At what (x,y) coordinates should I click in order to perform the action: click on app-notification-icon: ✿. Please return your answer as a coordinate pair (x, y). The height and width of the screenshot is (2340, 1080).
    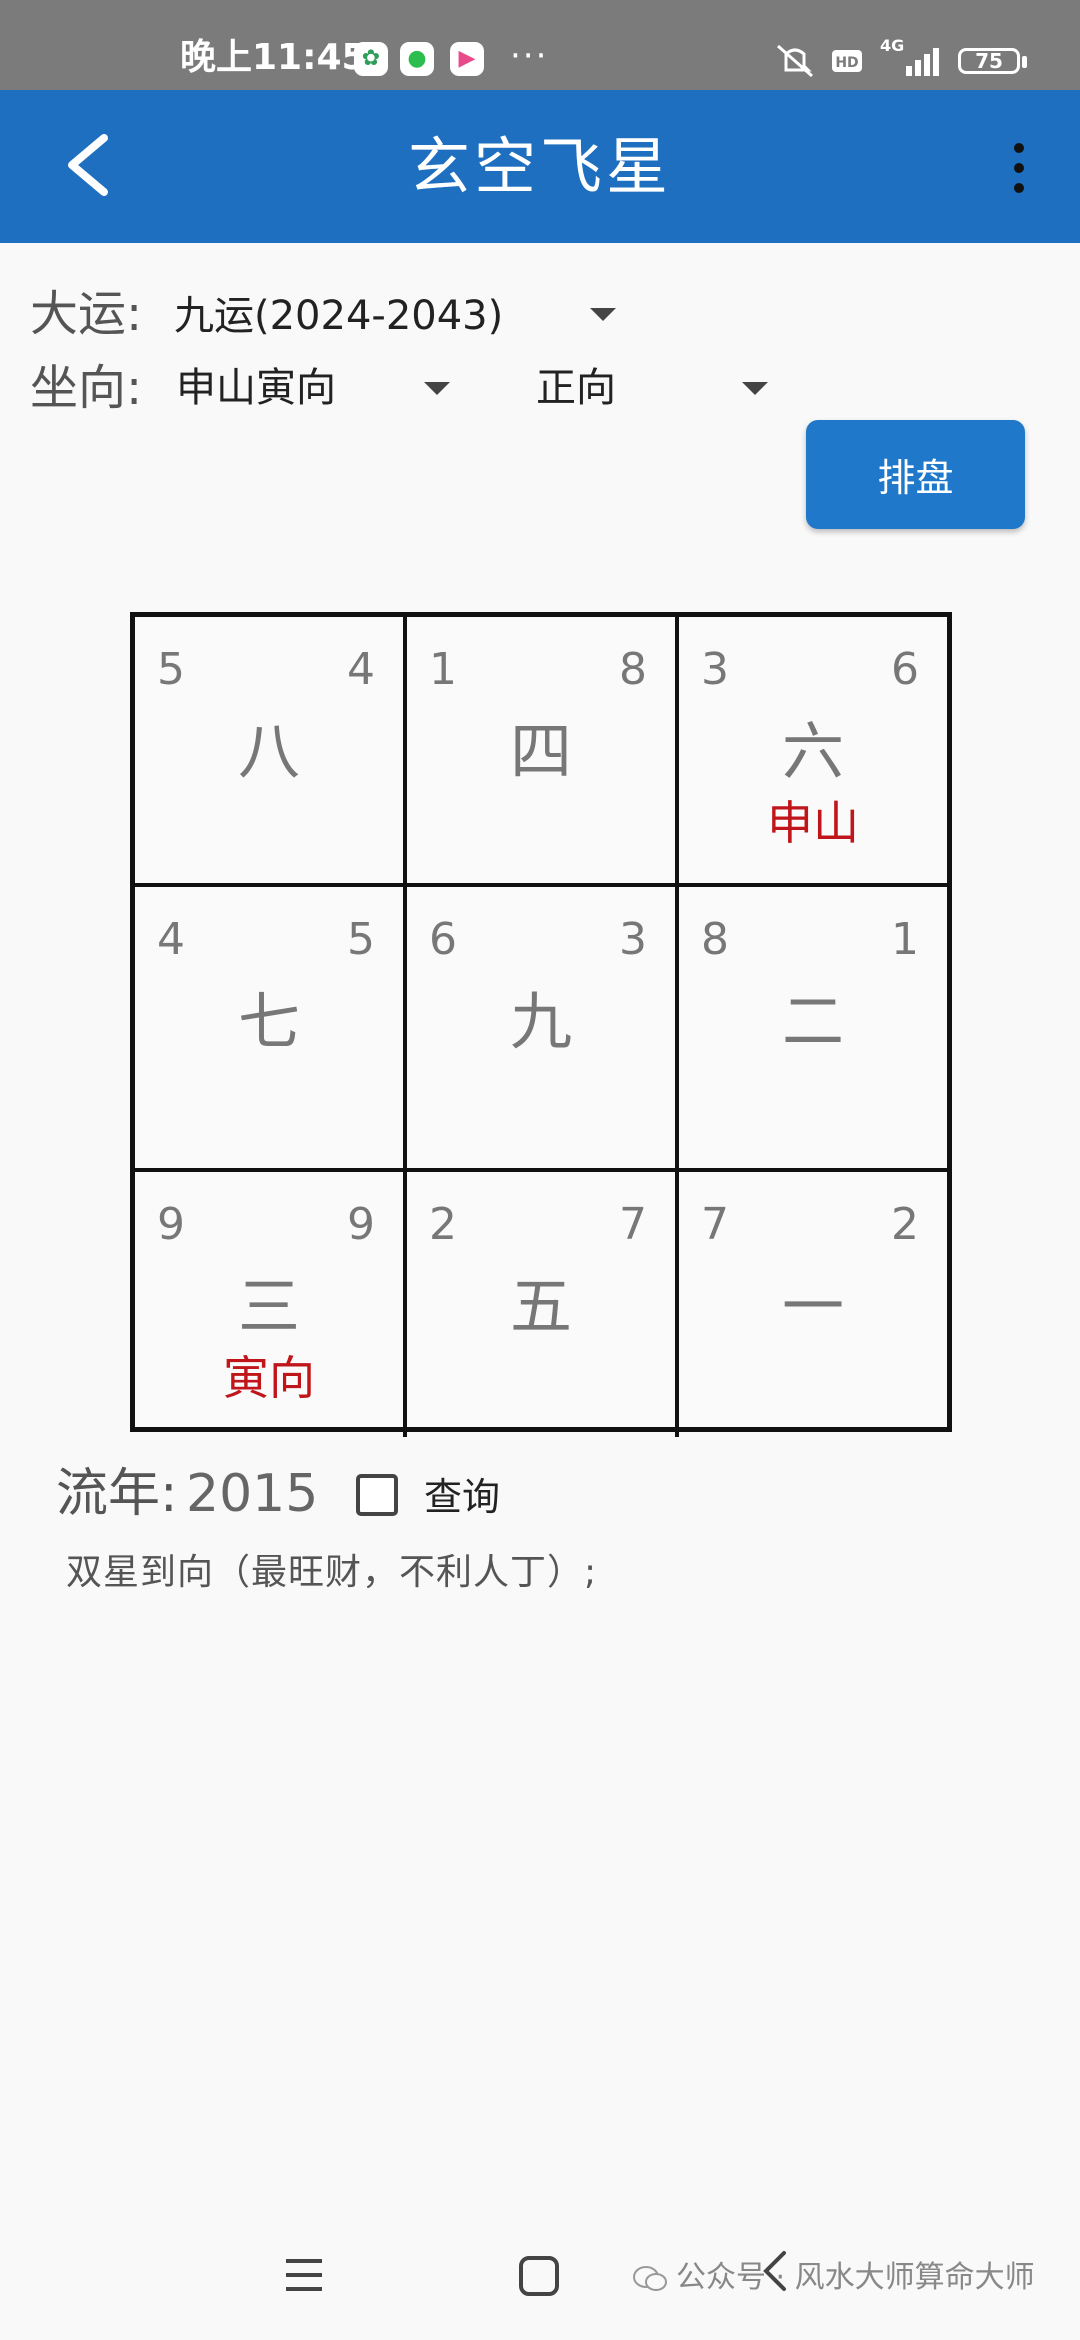
    Looking at the image, I should click on (371, 59).